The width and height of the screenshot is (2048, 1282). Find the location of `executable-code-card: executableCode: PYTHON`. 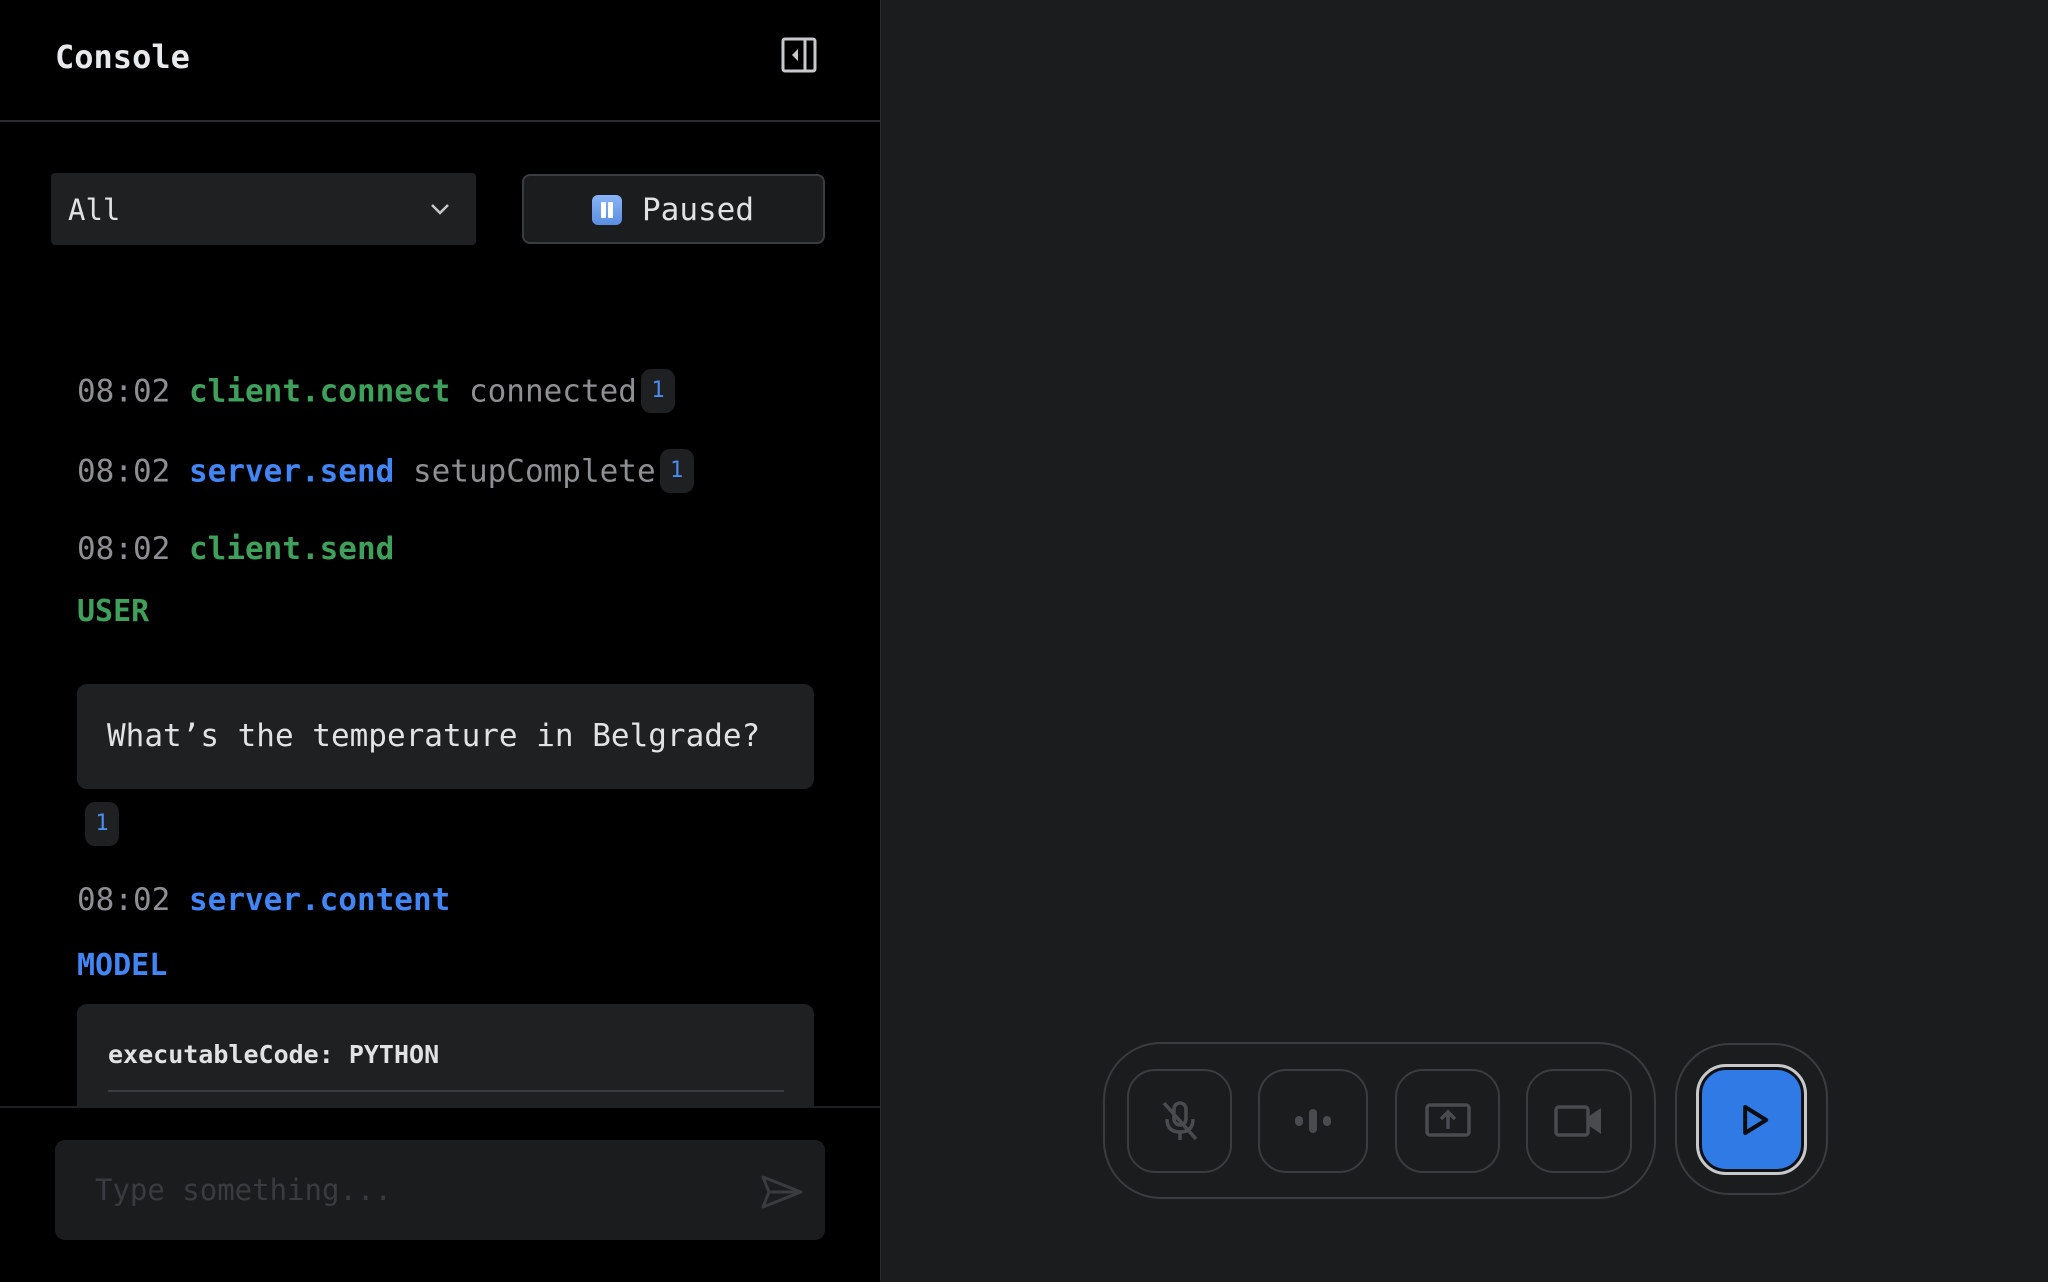

executable-code-card: executableCode: PYTHON is located at coordinates (445, 1055).